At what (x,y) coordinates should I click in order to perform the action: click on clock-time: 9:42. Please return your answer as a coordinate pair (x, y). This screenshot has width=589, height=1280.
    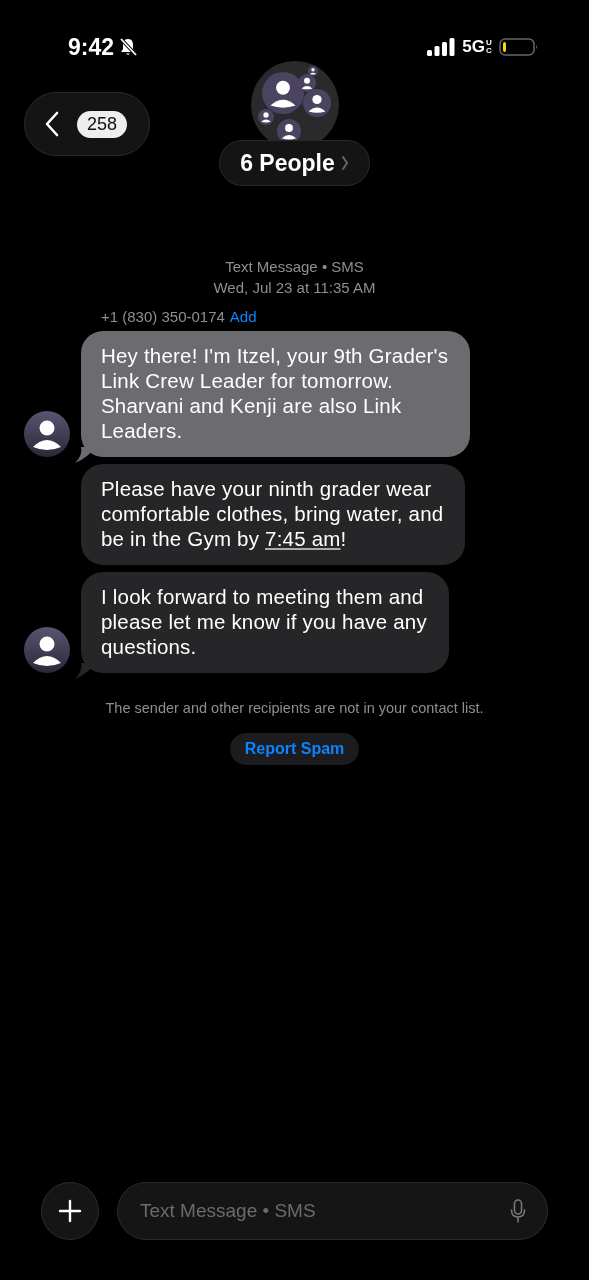
    Looking at the image, I should click on (91, 47).